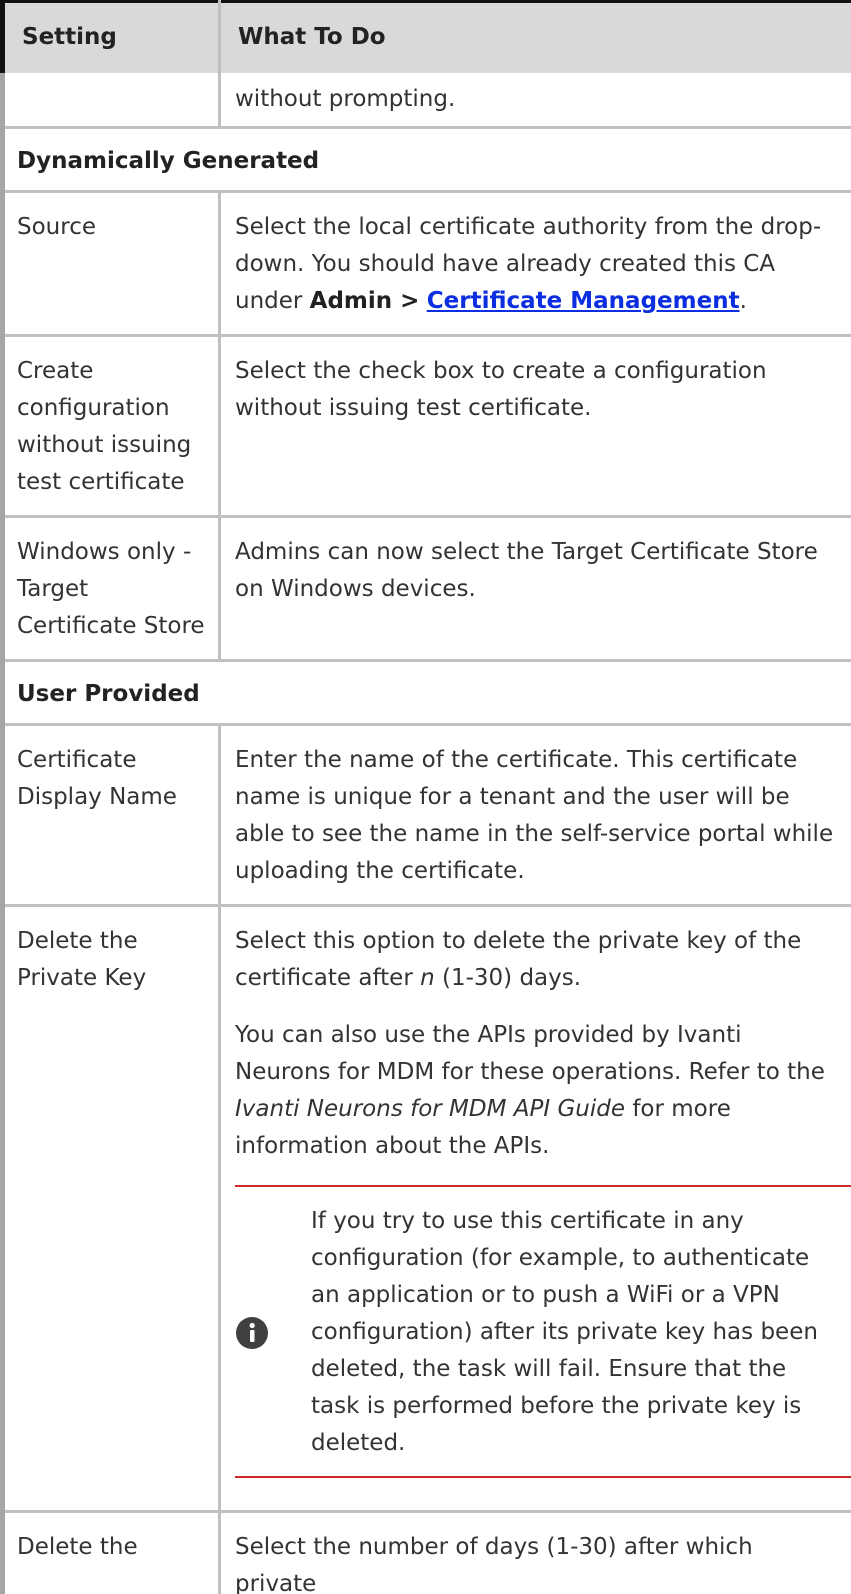  I want to click on table-header-row: Setting What To Do, so click(425, 37).